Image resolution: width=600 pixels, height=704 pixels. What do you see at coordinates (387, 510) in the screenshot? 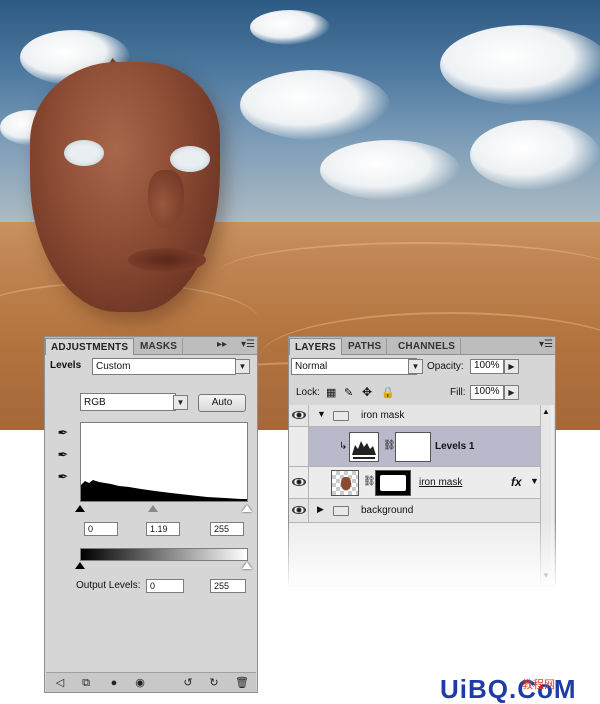
I see `layer-name: background` at bounding box center [387, 510].